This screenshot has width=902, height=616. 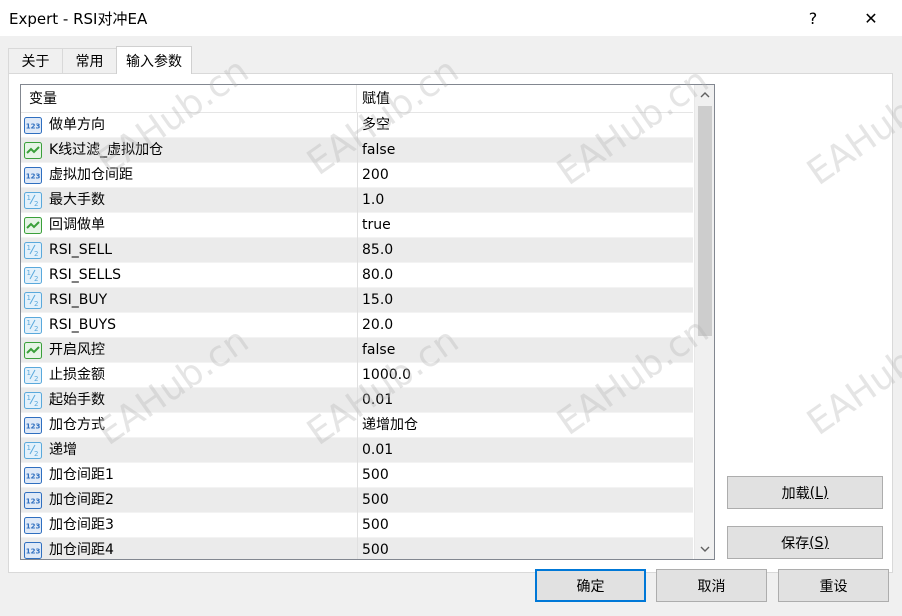 What do you see at coordinates (376, 225) in the screenshot?
I see `parameter-value: true` at bounding box center [376, 225].